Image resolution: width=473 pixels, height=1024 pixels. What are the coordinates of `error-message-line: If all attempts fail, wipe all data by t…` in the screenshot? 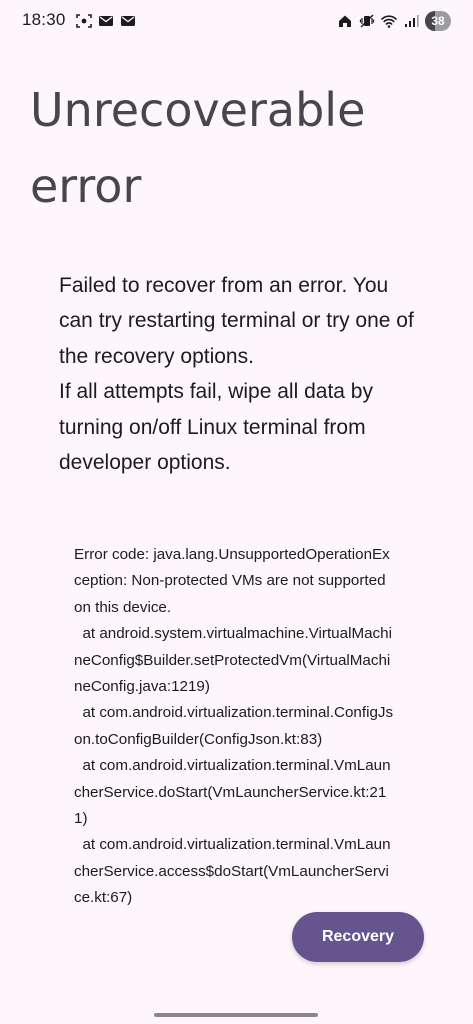 It's located at (216, 427).